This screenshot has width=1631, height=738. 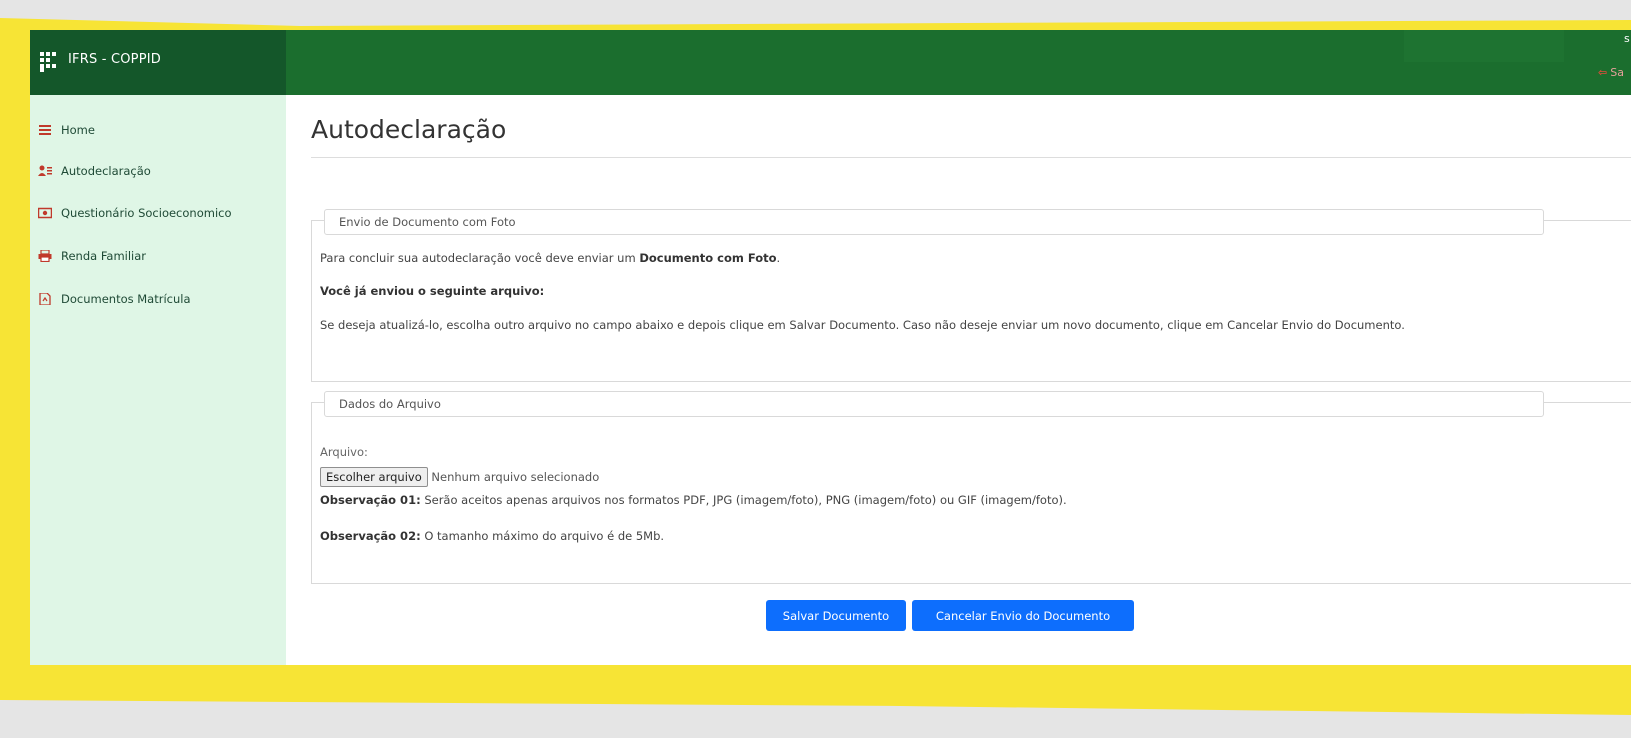 What do you see at coordinates (830, 62) in the screenshot?
I see `top-navbar: IFRS - COPPID s ⇦ Sa` at bounding box center [830, 62].